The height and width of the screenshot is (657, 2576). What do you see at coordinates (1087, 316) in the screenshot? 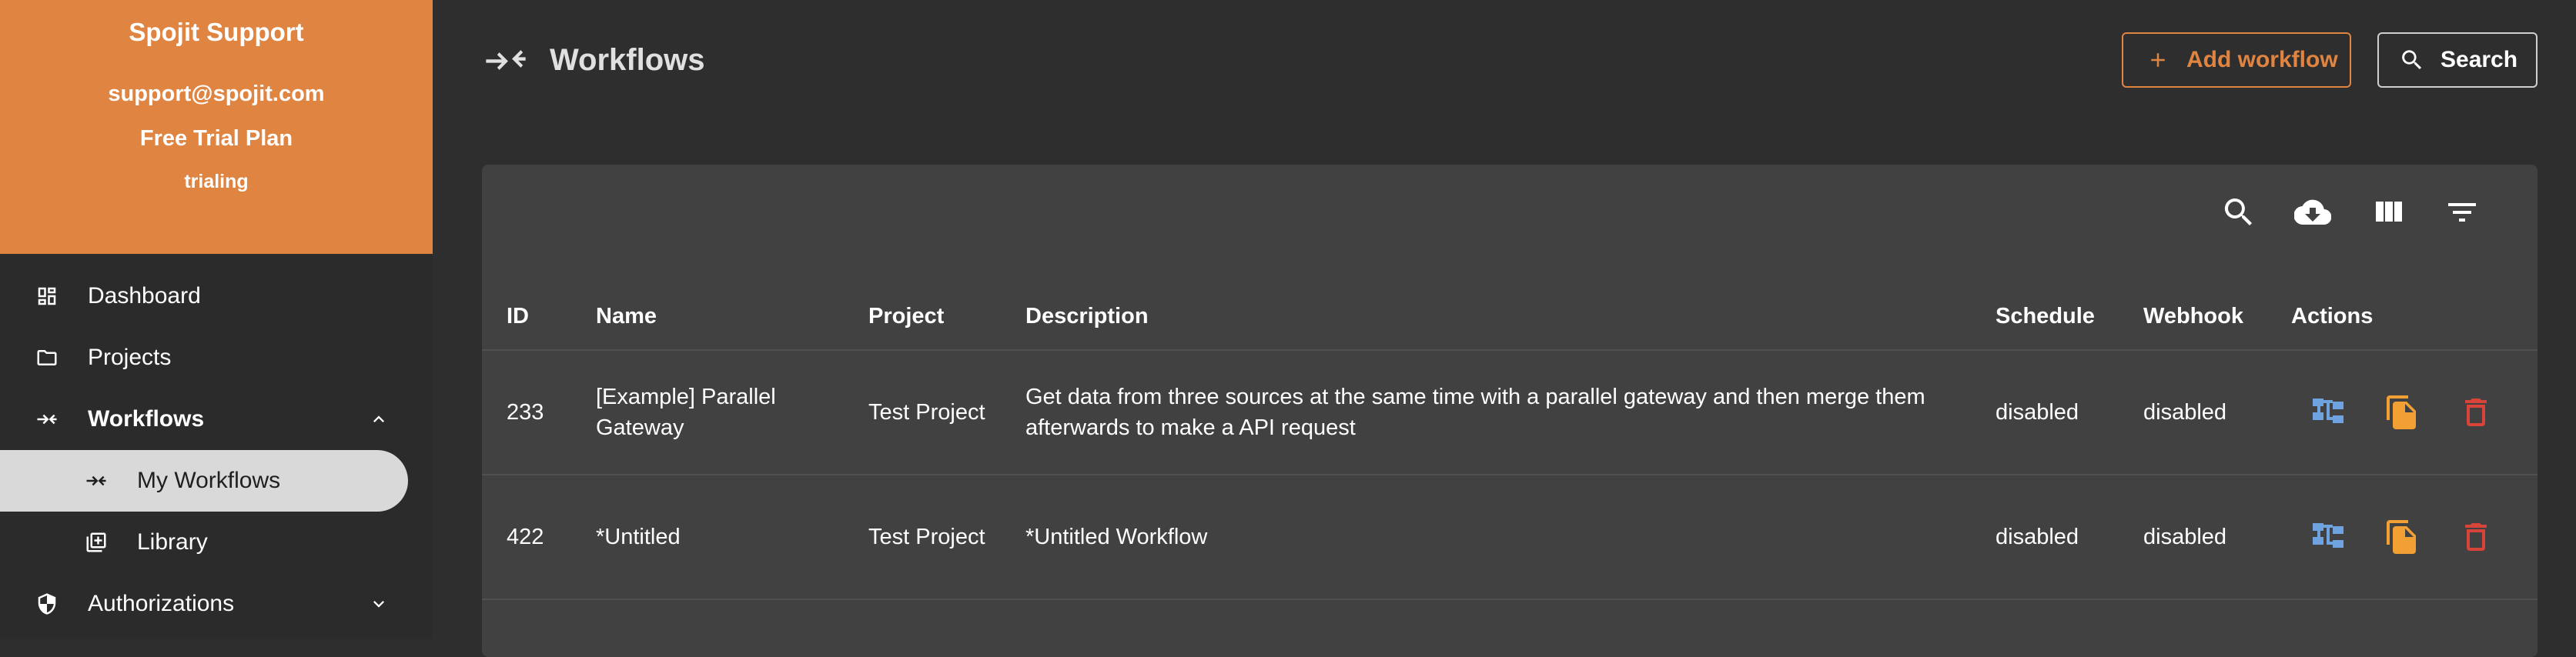
I see `column-header-description: Description` at bounding box center [1087, 316].